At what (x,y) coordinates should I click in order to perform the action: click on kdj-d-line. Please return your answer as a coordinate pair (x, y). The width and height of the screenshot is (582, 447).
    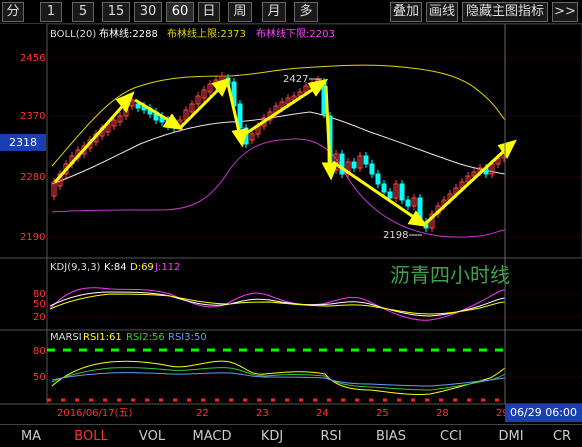
    Looking at the image, I should click on (277, 304).